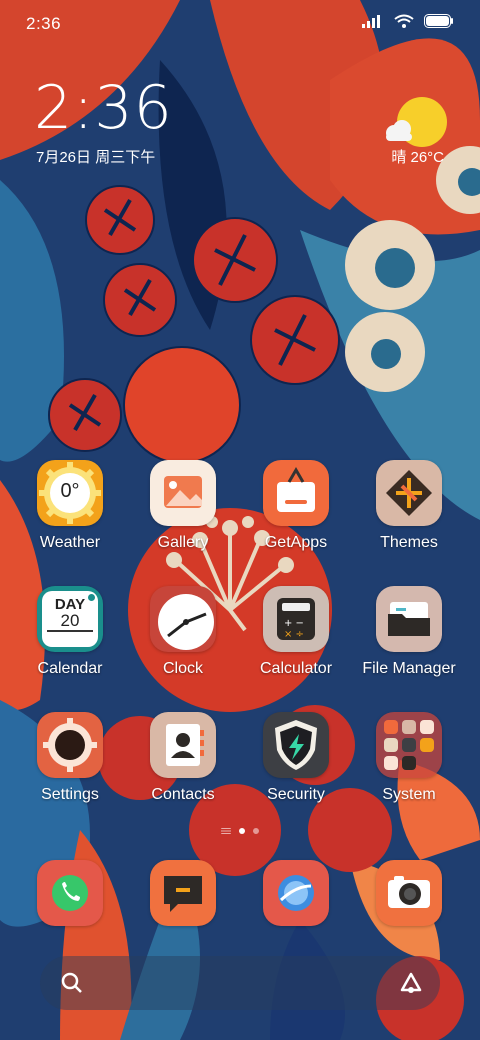 Image resolution: width=480 pixels, height=1040 pixels. Describe the element at coordinates (409, 668) in the screenshot. I see `app-label: File Manager` at that location.